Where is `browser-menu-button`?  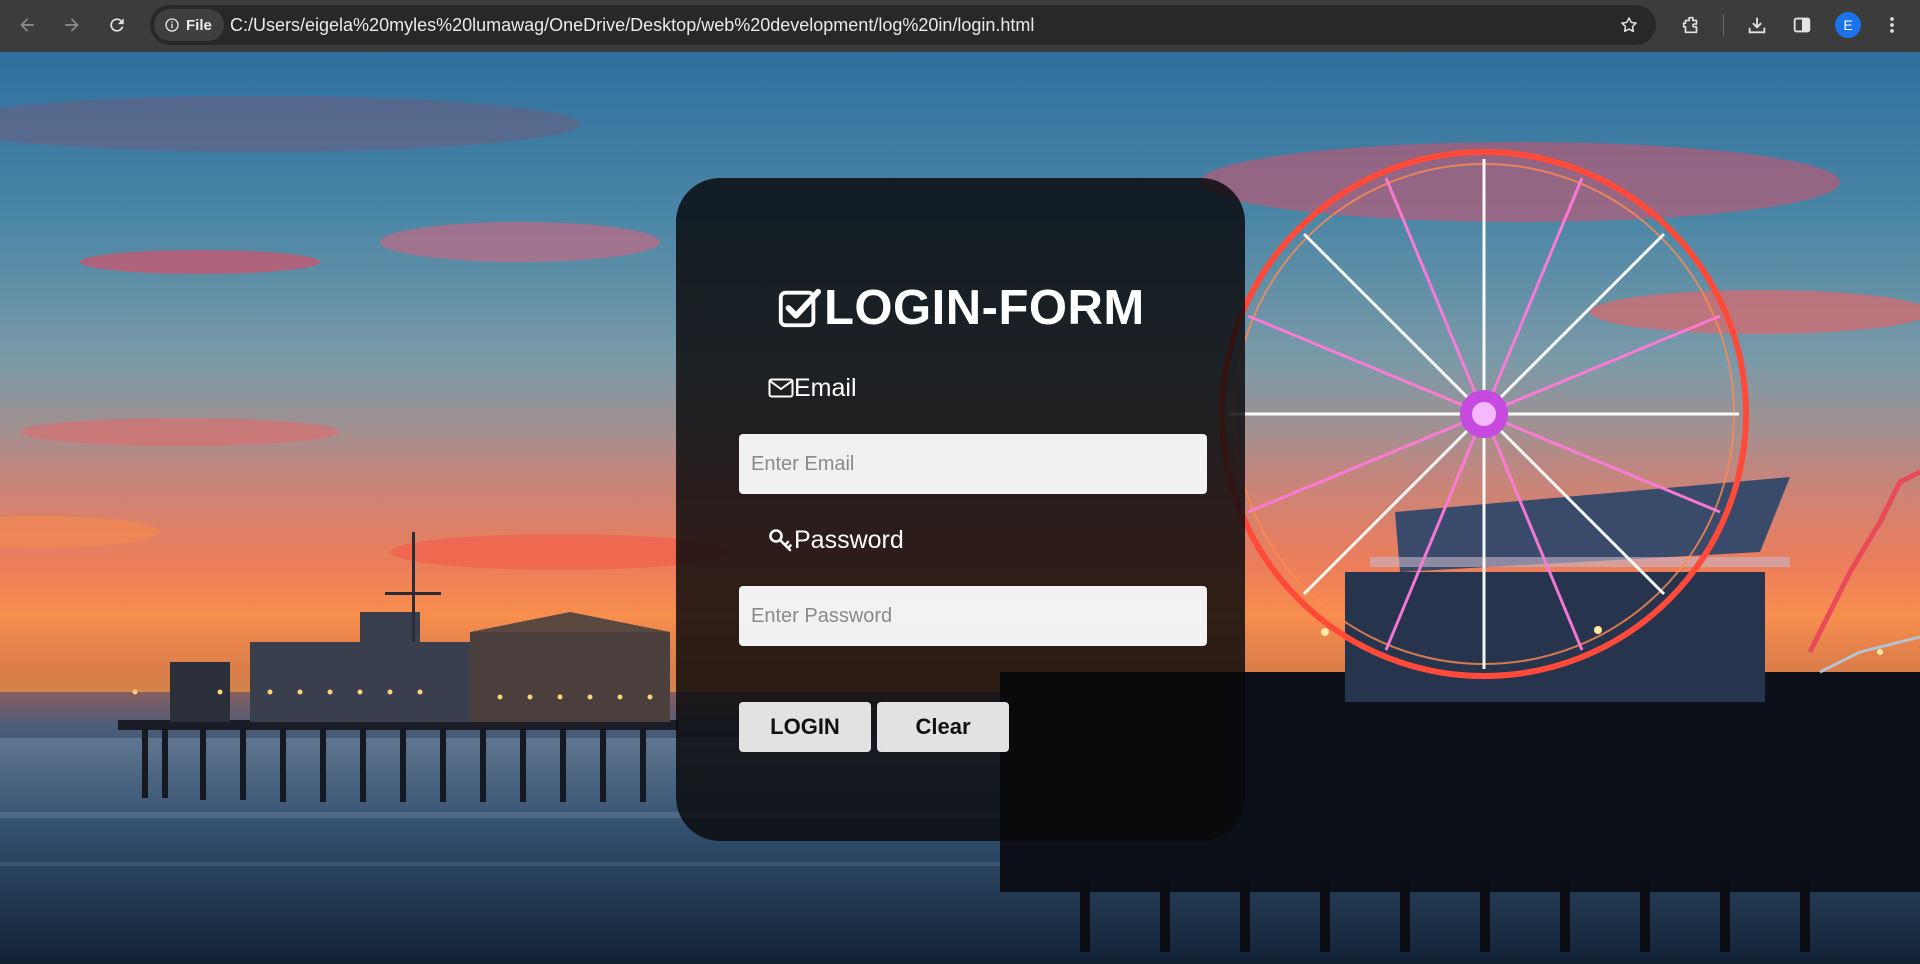 browser-menu-button is located at coordinates (1892, 25).